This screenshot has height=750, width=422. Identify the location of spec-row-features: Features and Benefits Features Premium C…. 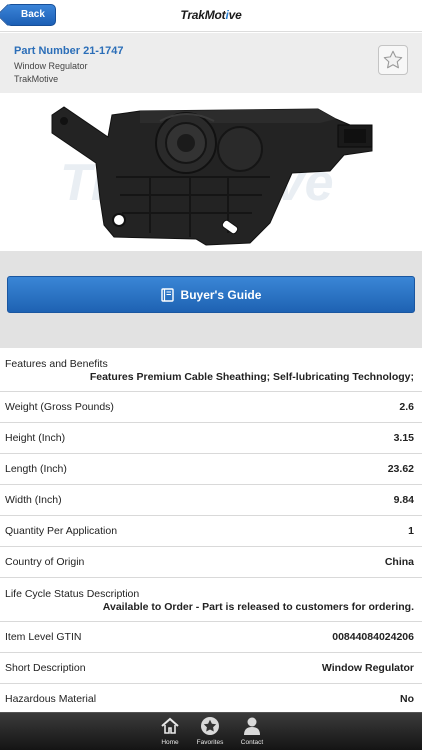
(211, 370).